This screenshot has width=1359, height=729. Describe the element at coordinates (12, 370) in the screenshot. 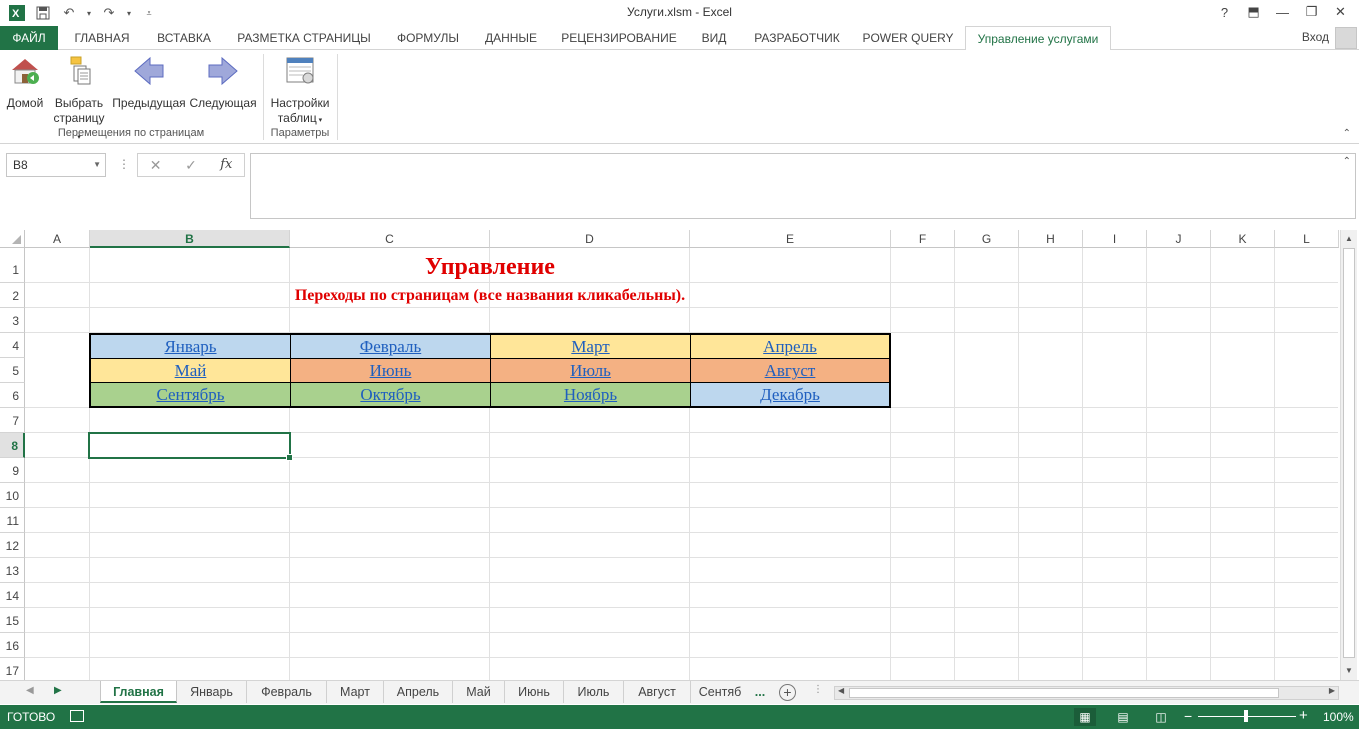

I see `row-header: 5` at that location.